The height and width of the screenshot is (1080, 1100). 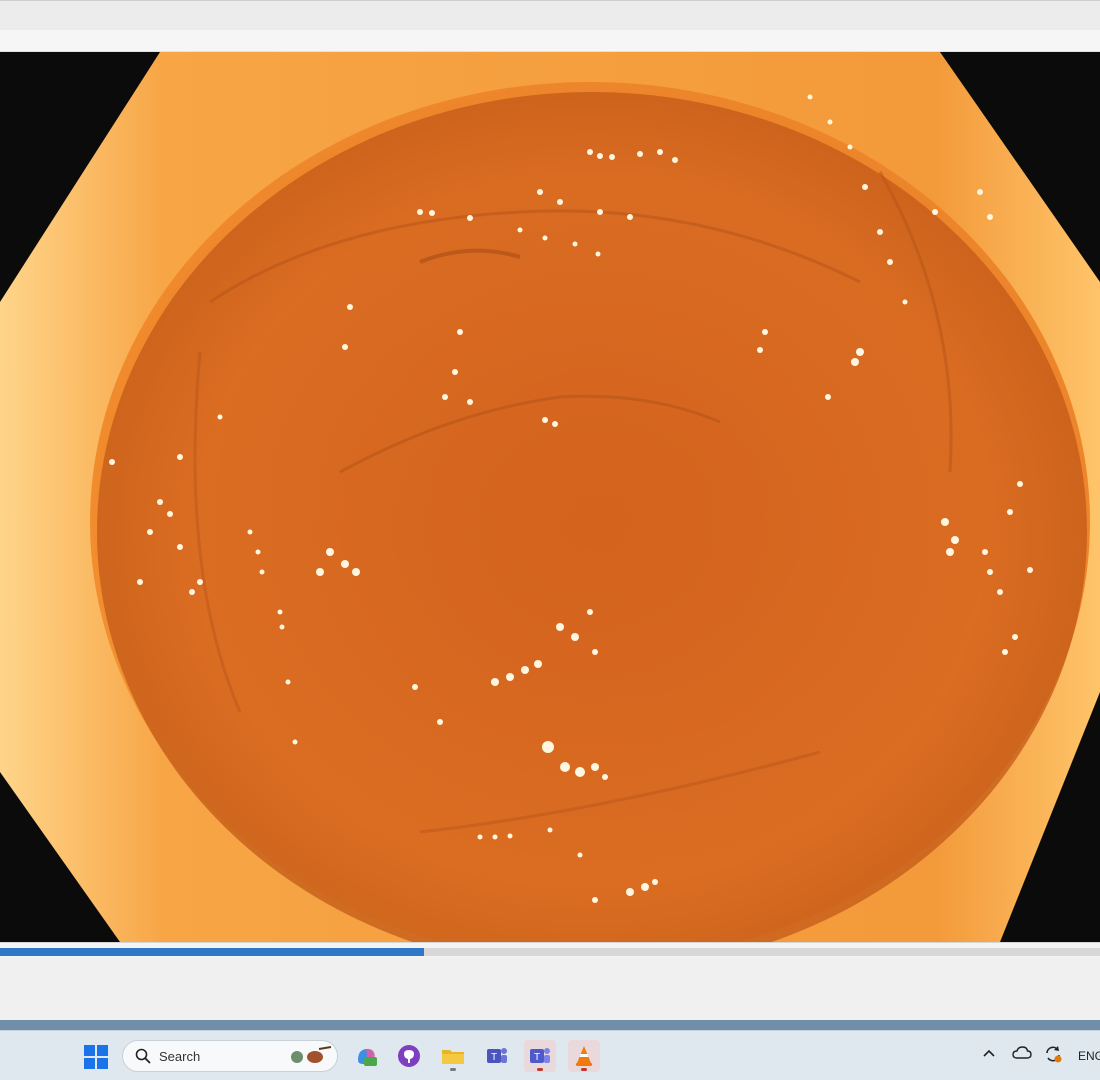 What do you see at coordinates (584, 1056) in the screenshot?
I see `vlc-icon` at bounding box center [584, 1056].